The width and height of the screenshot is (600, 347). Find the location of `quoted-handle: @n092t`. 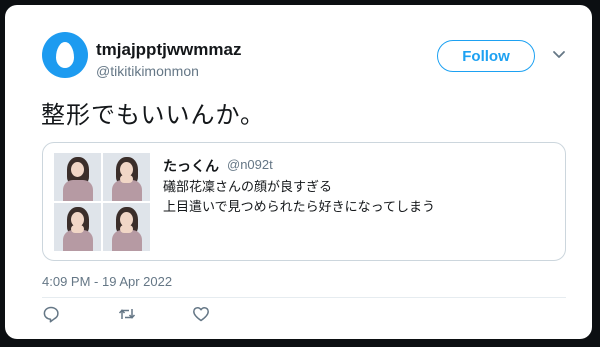

quoted-handle: @n092t is located at coordinates (250, 164).